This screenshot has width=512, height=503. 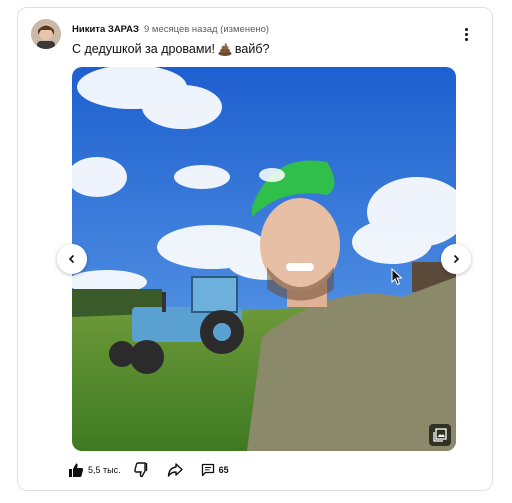 I want to click on image-gallery-icon, so click(x=440, y=435).